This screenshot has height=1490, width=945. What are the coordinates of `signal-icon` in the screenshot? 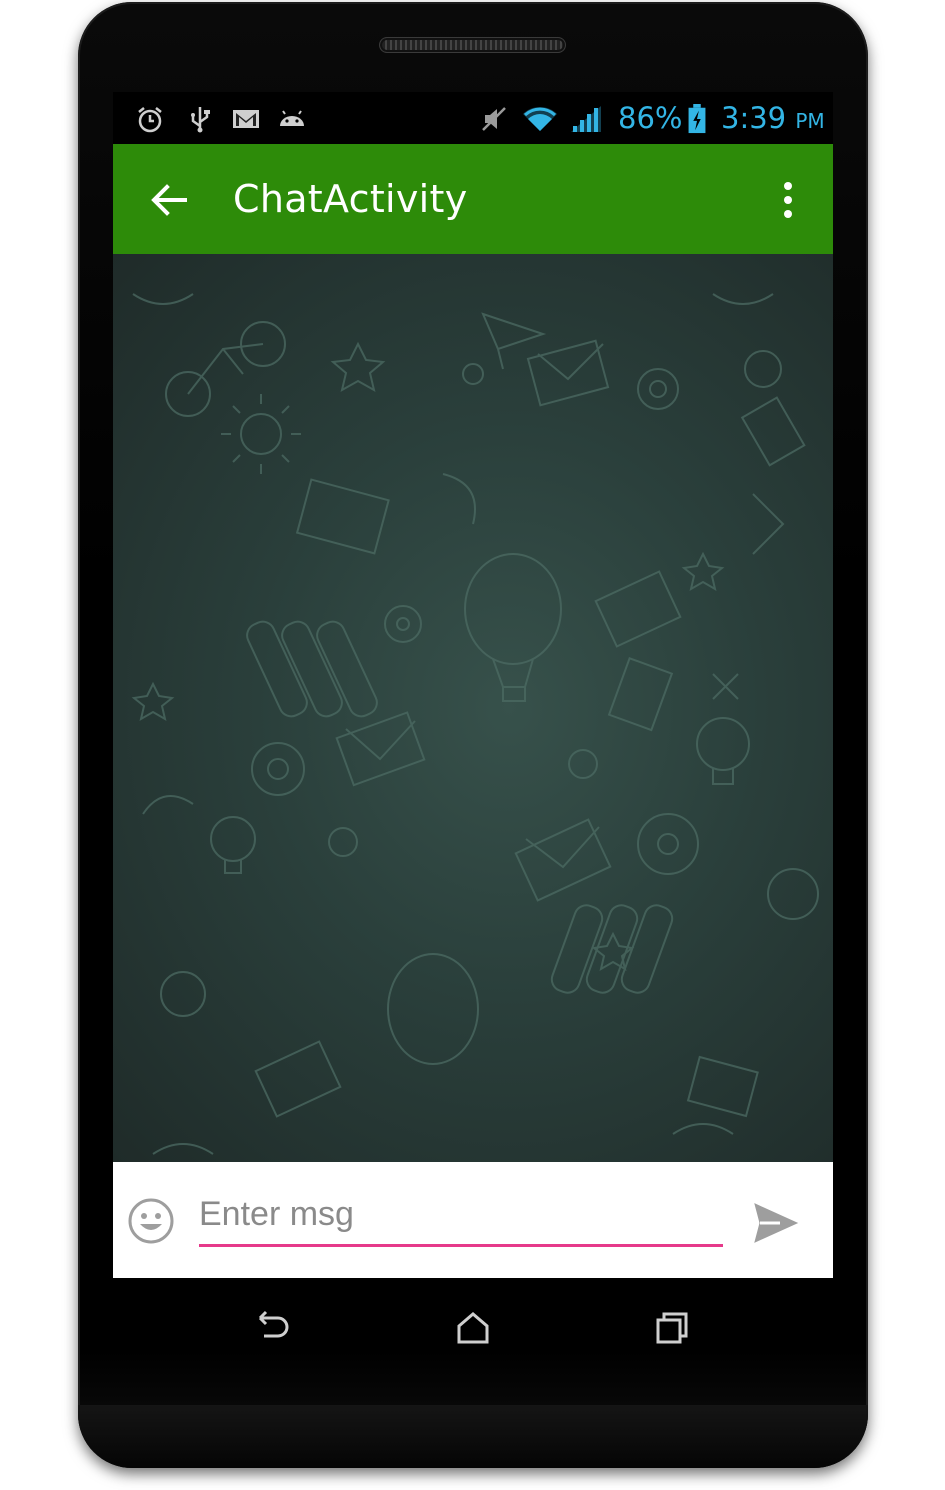 It's located at (586, 119).